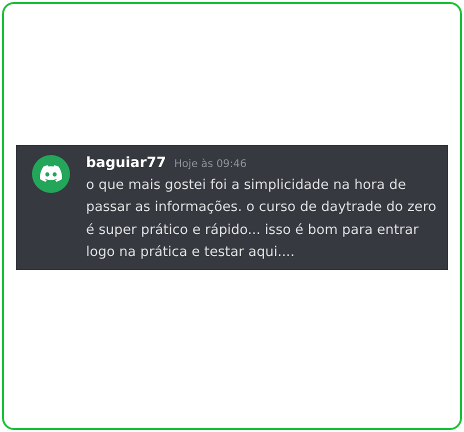  I want to click on avatar-icon, so click(51, 173).